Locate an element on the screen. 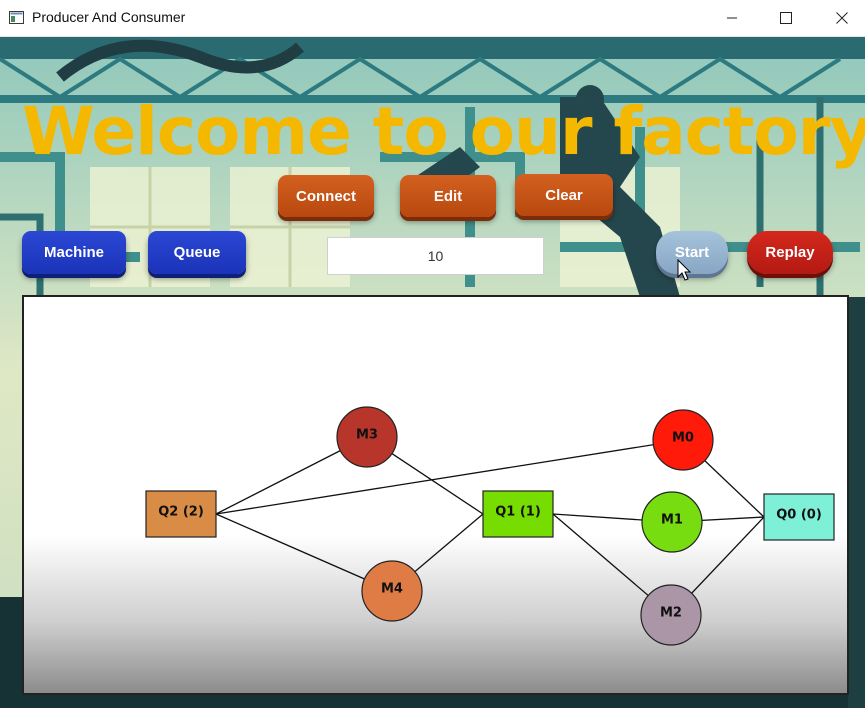 This screenshot has height=708, width=865. machine-node-m2: M2 is located at coordinates (671, 615).